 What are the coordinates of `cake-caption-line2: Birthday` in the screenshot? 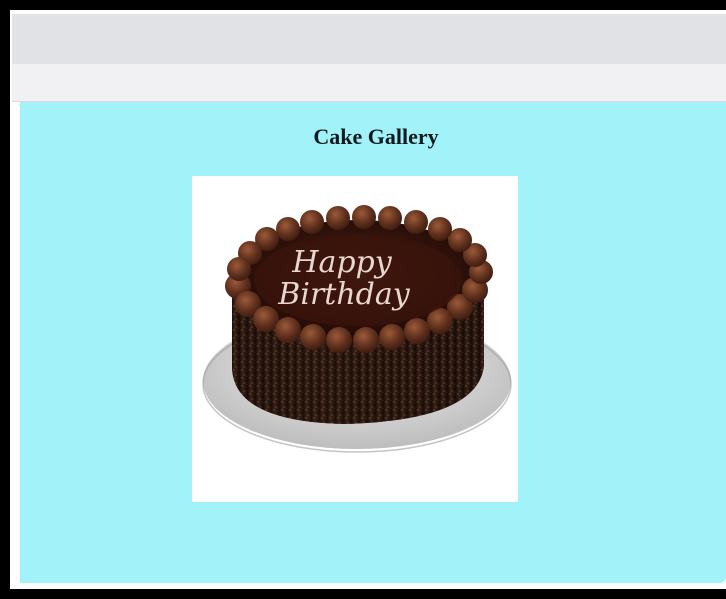 It's located at (343, 294).